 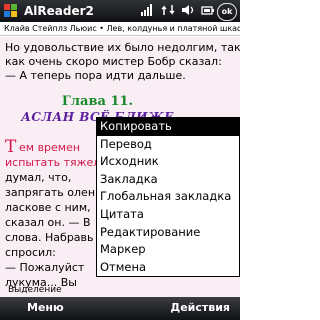 I want to click on volume-icon, so click(x=188, y=12).